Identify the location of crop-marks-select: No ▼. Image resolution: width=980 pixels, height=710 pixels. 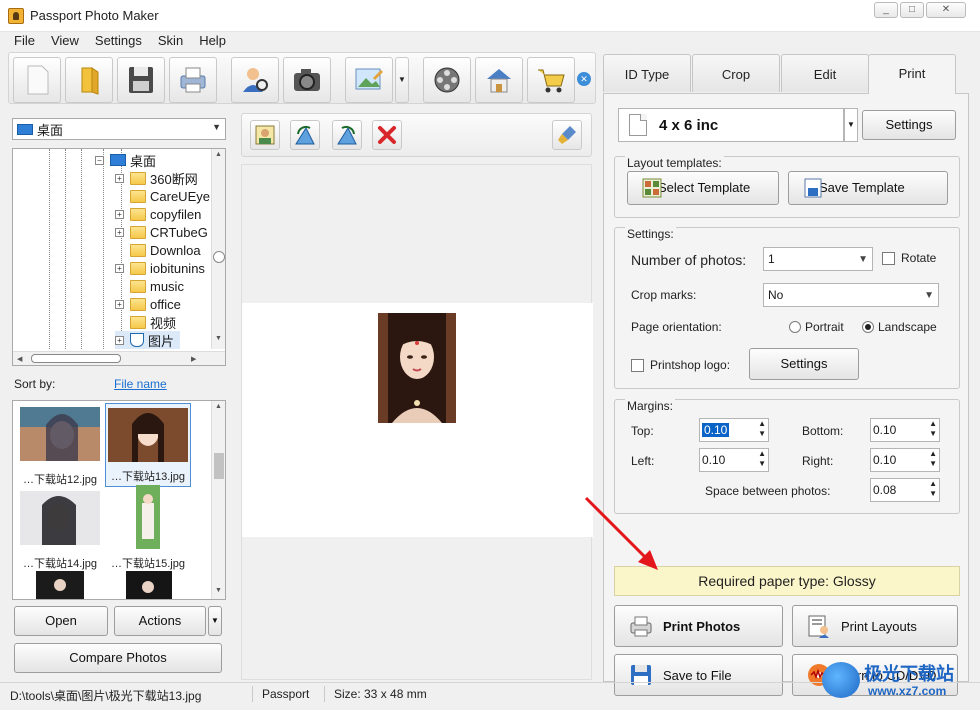
(851, 295).